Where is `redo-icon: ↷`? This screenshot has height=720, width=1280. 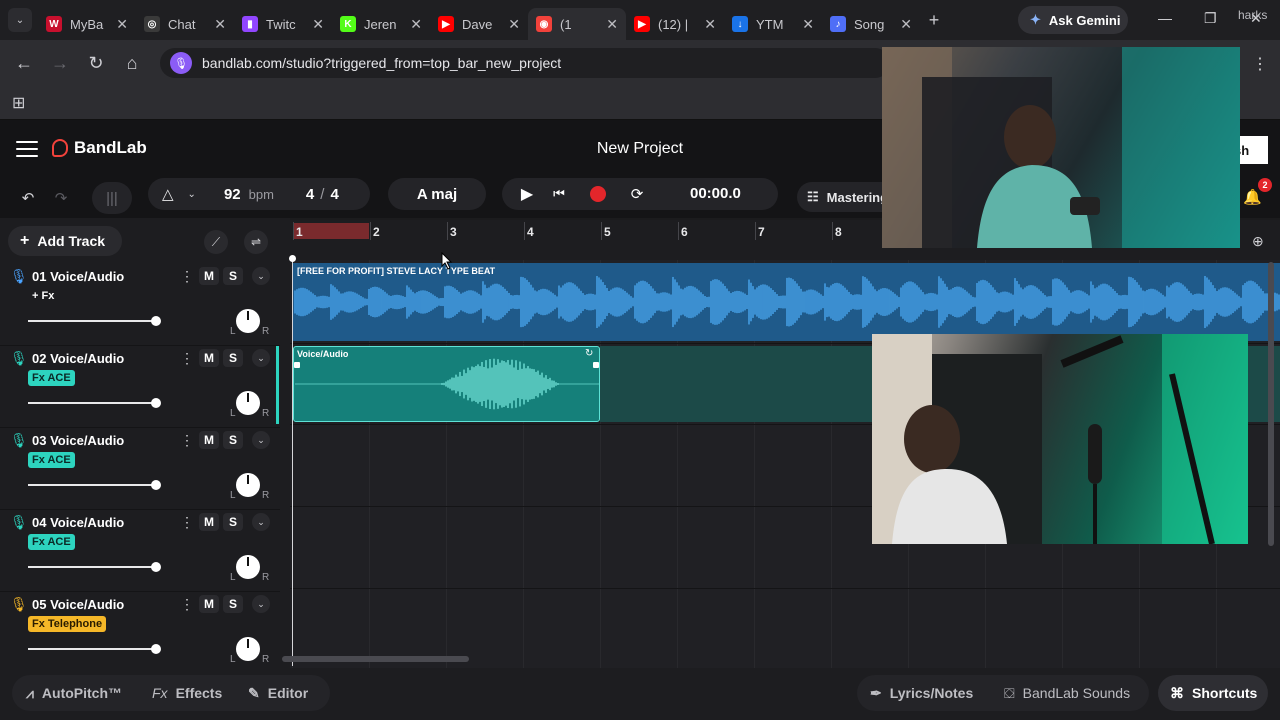 redo-icon: ↷ is located at coordinates (61, 198).